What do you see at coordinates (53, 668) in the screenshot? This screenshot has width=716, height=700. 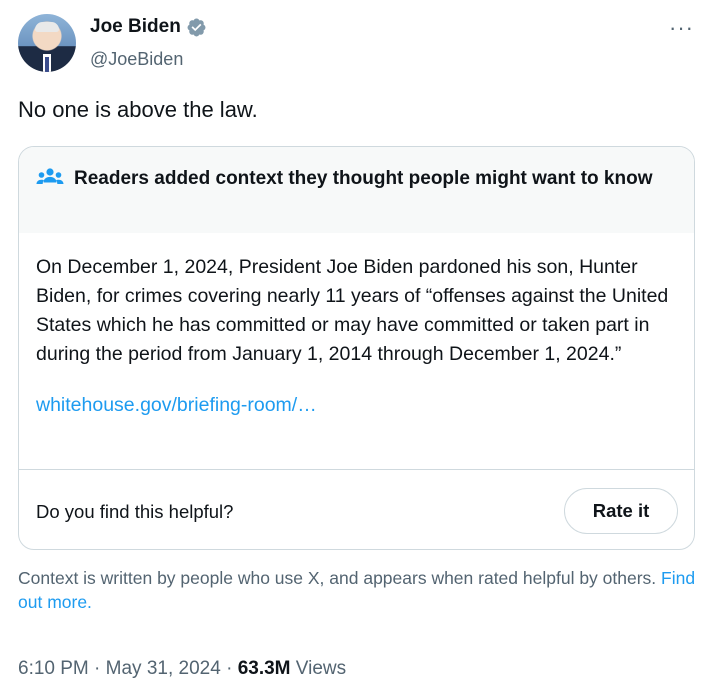 I see `tweet-time: 6:10 PM` at bounding box center [53, 668].